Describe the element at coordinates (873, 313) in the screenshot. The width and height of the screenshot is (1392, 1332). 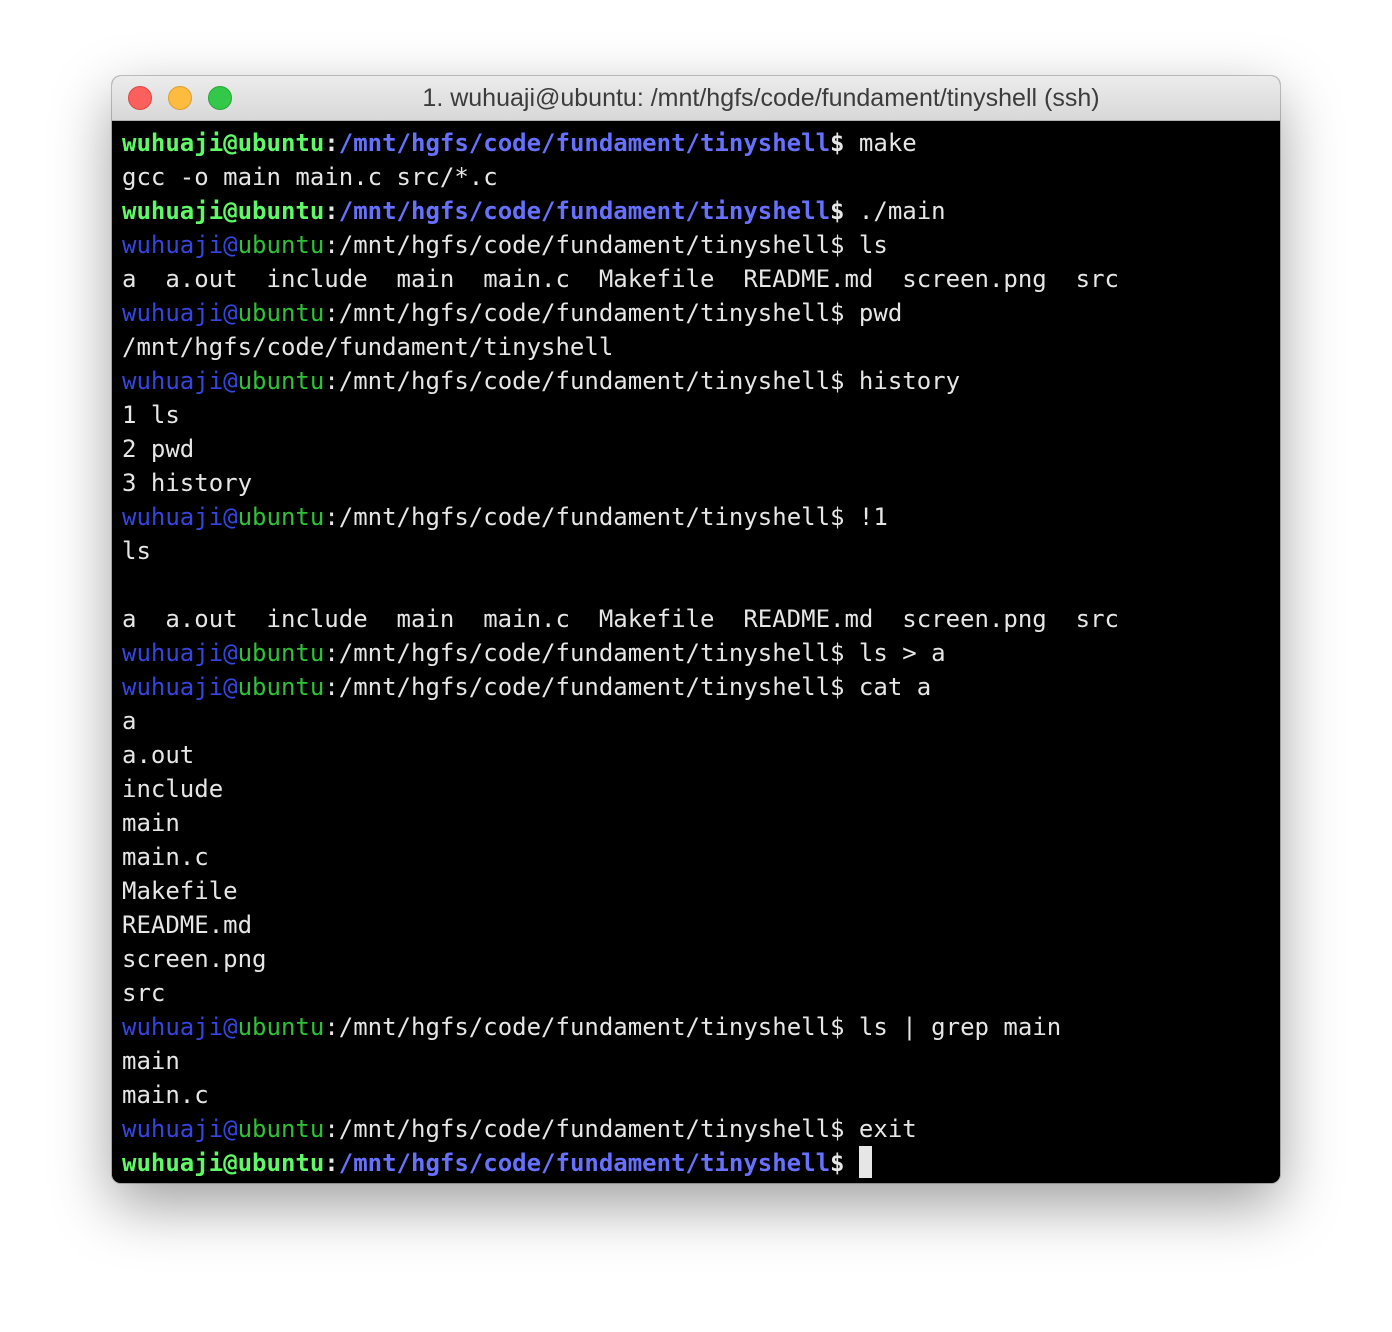
I see `command-text: pwd` at that location.